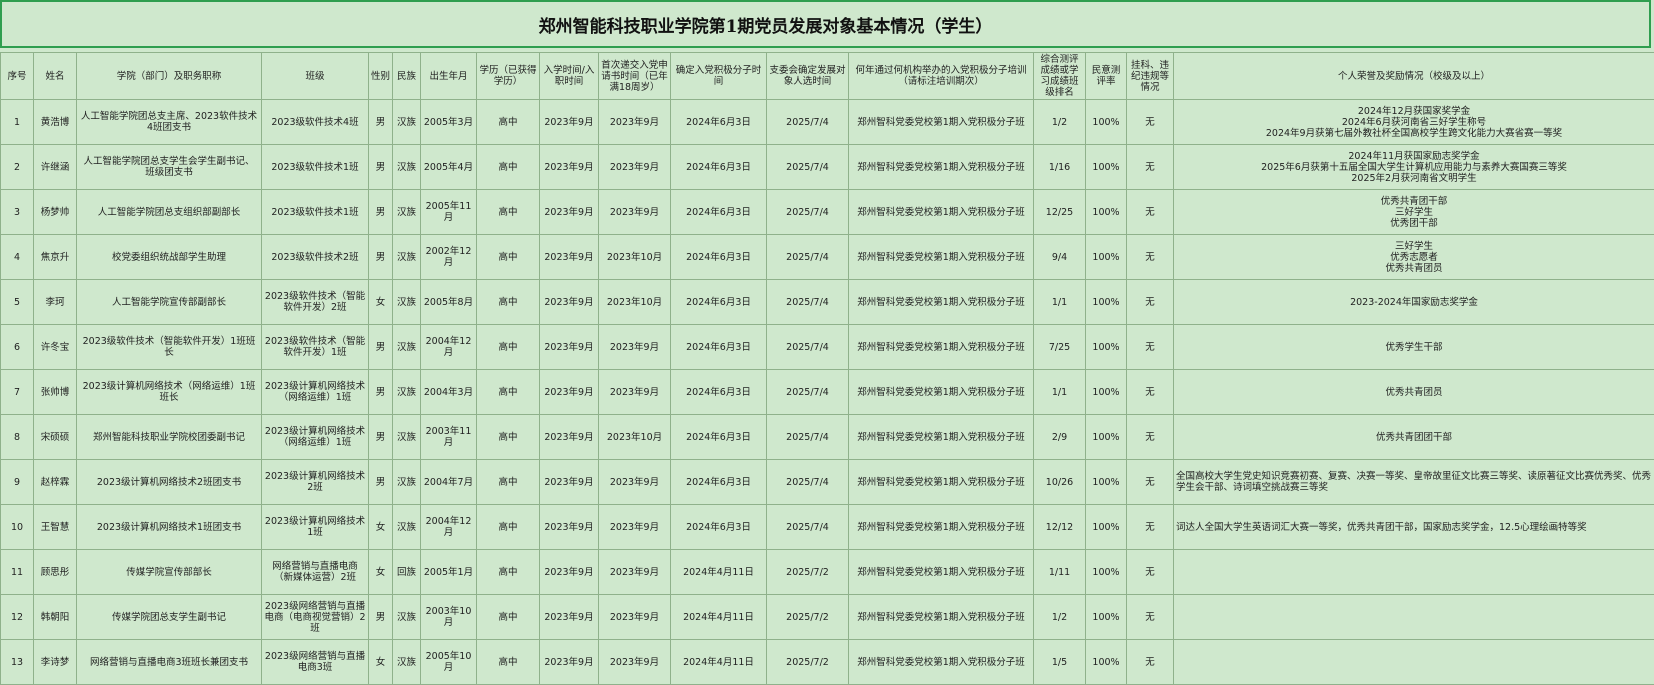 This screenshot has height=685, width=1654. I want to click on class-cell: 2023级软件技术（智能软件开发）1班, so click(315, 347).